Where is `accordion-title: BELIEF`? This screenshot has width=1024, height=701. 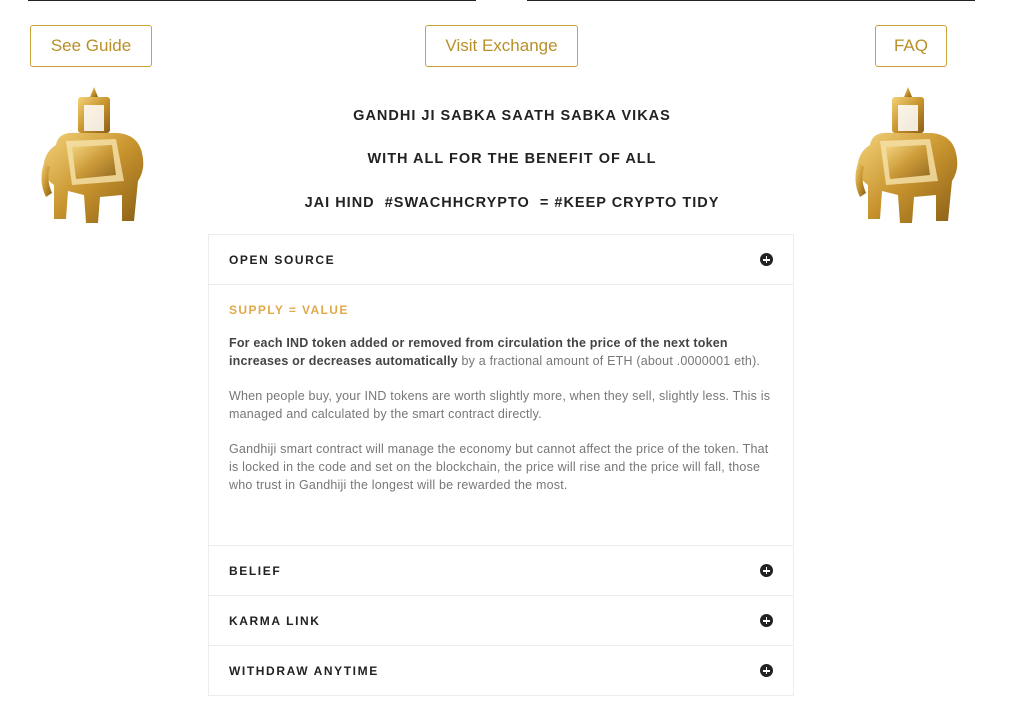 accordion-title: BELIEF is located at coordinates (255, 570).